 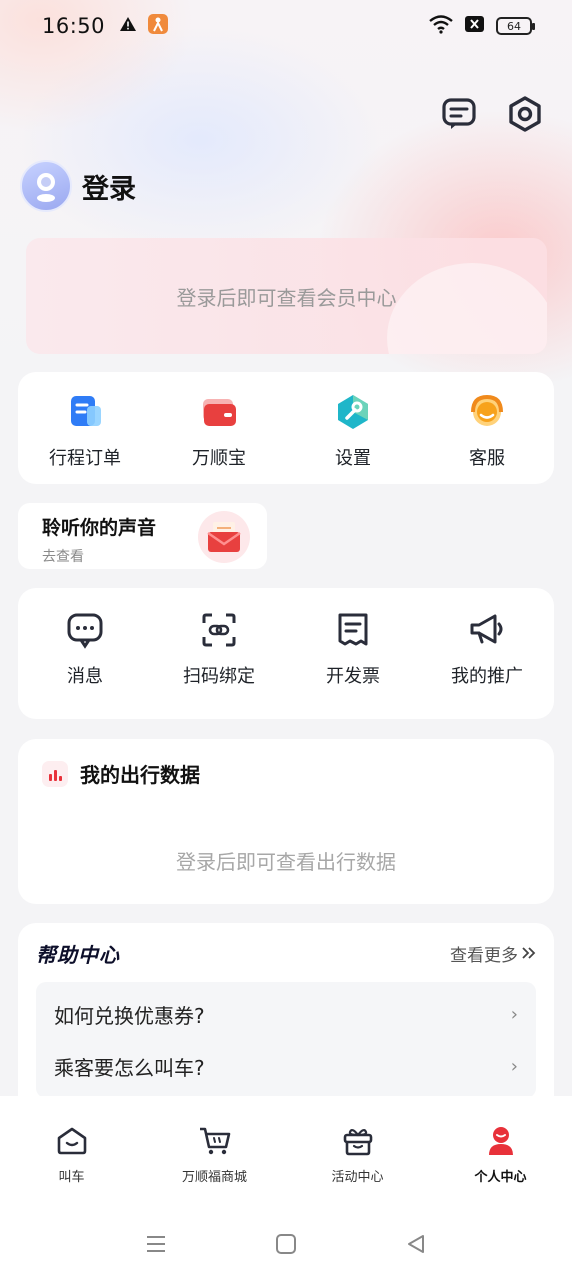 I want to click on menu-customer-service: 客服, so click(x=487, y=430).